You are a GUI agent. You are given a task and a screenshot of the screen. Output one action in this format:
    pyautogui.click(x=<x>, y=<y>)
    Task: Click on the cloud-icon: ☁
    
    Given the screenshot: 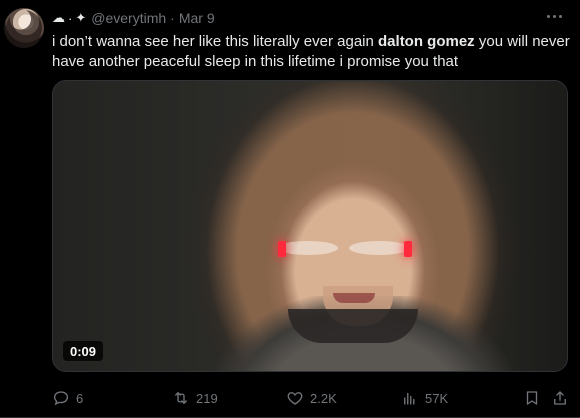 What is the action you would take?
    pyautogui.click(x=58, y=17)
    